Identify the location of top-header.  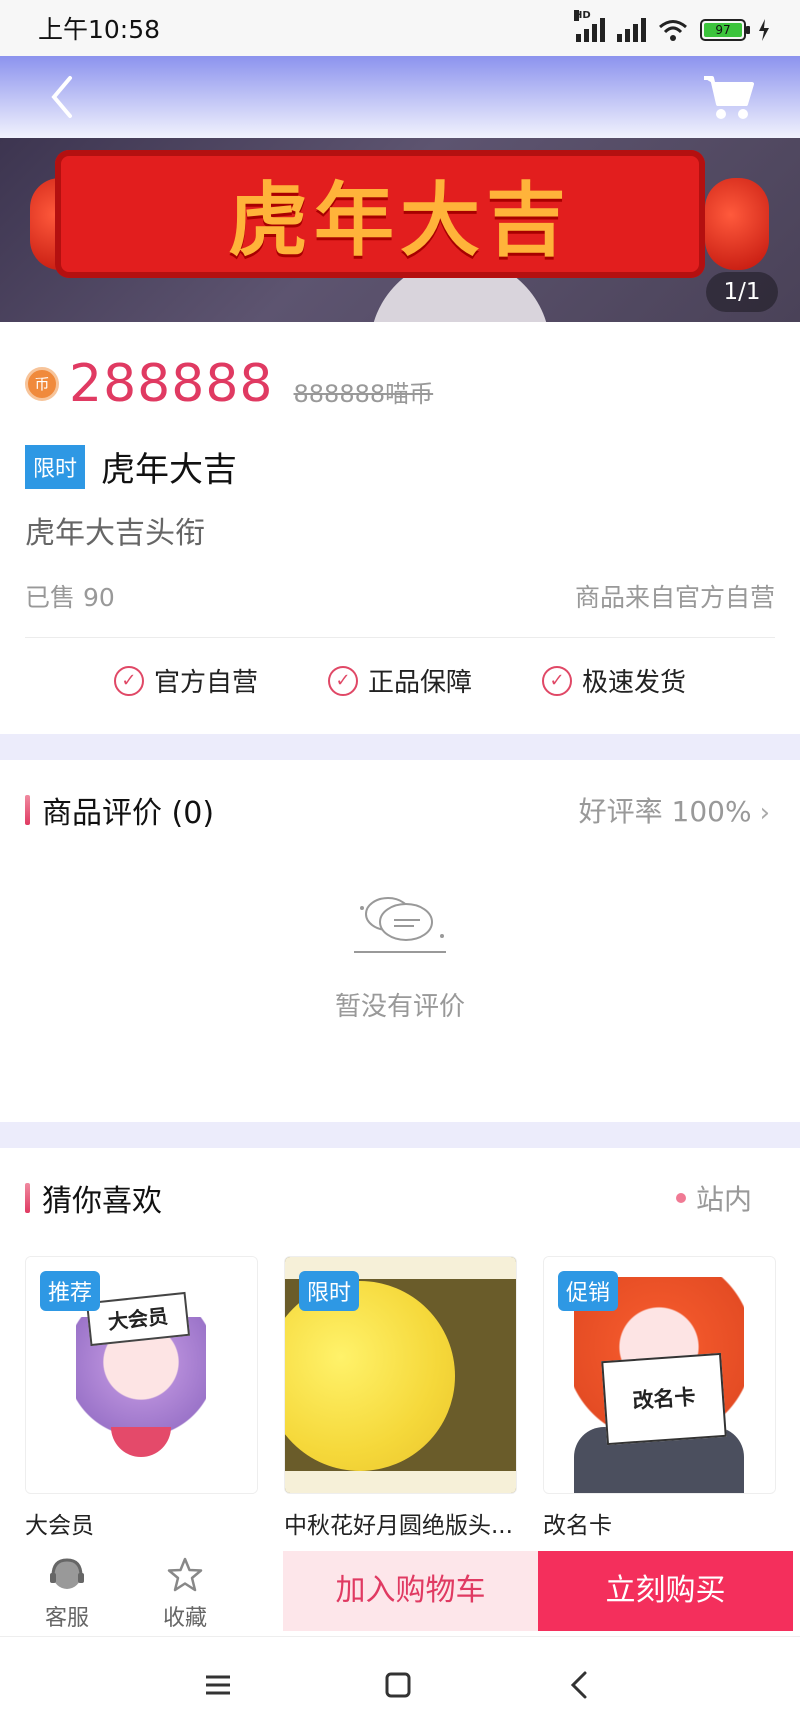
(400, 97).